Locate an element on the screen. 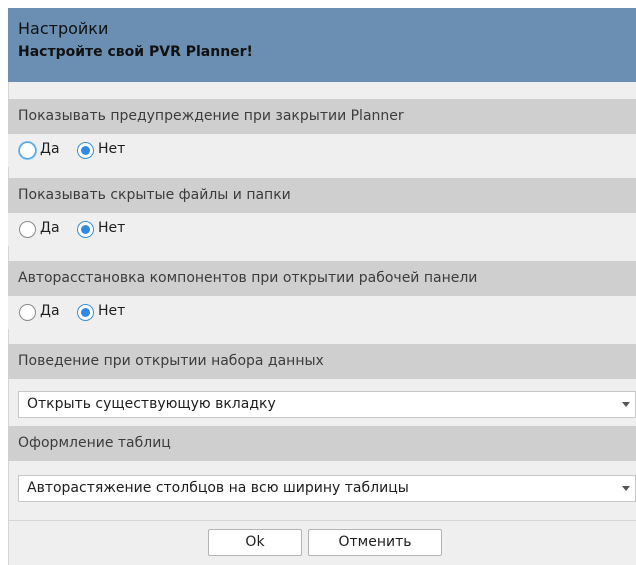 This screenshot has height=565, width=636. cancel-button: Отменить is located at coordinates (375, 542).